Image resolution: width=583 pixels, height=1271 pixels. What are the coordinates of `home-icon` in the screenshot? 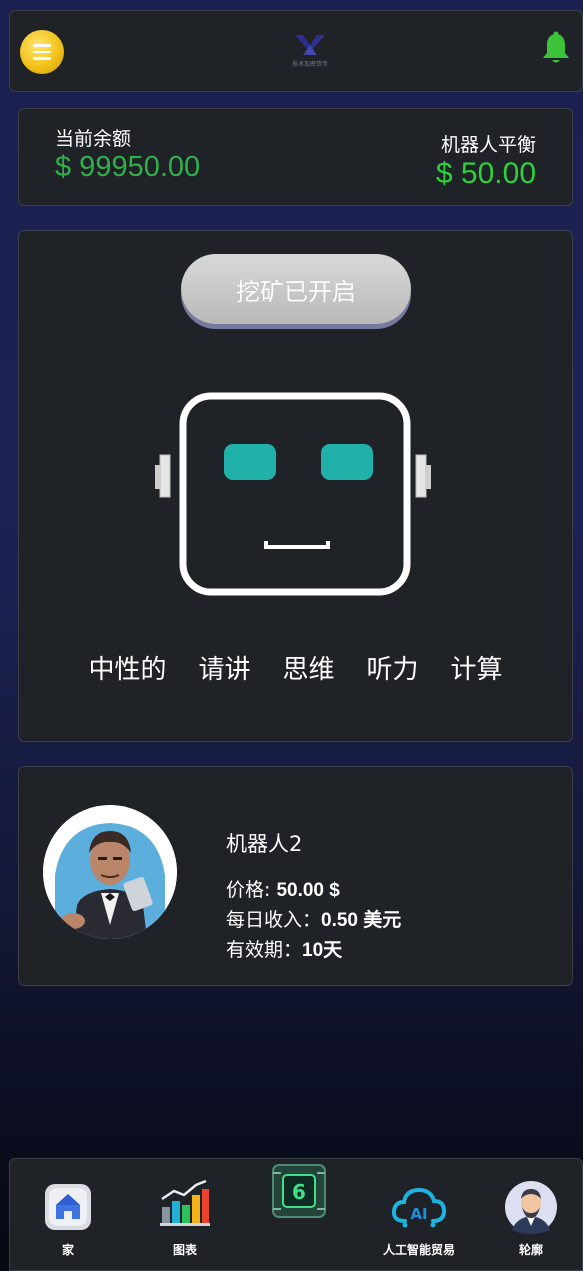 It's located at (68, 1207).